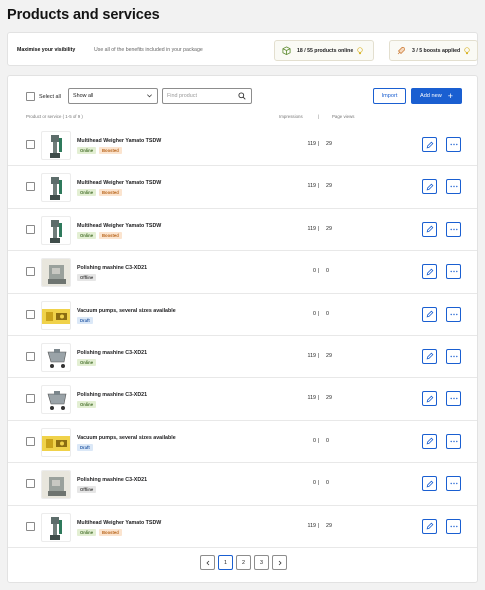  What do you see at coordinates (279, 562) in the screenshot?
I see `pagination-next-button` at bounding box center [279, 562].